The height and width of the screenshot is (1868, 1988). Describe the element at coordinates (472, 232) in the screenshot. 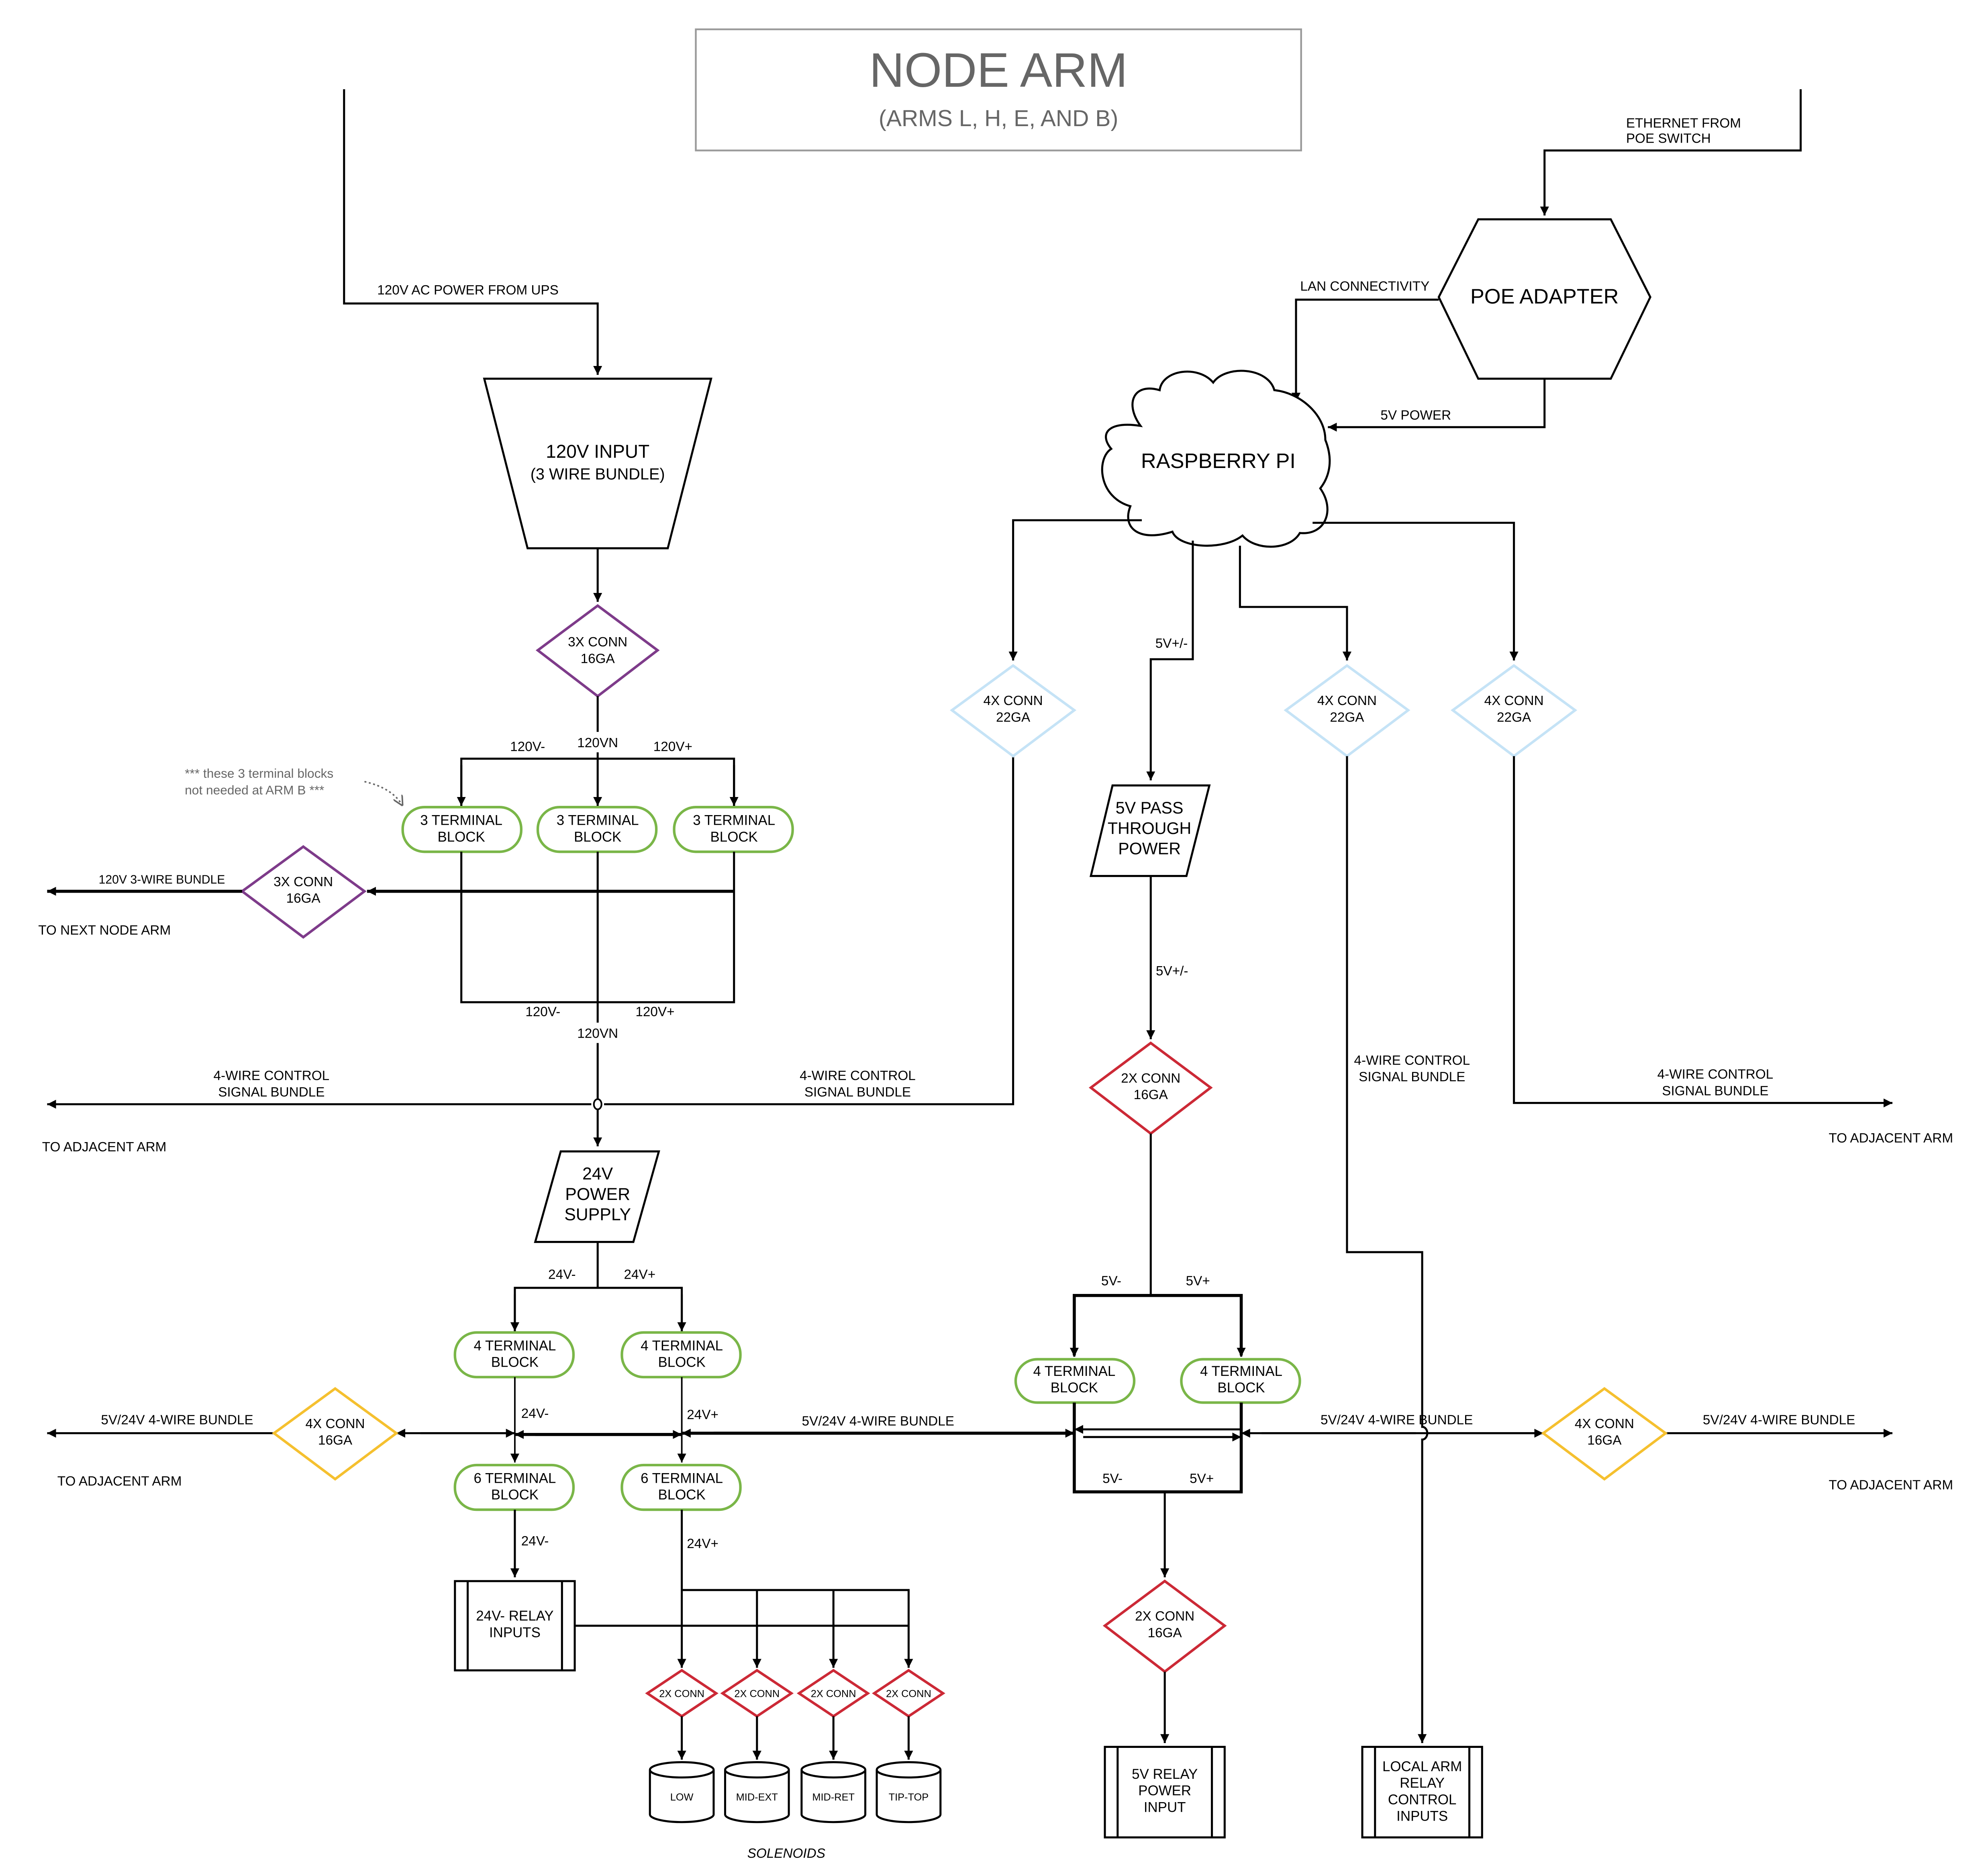

I see `ac-power-feed: 120V AC POWER FROM UPS` at that location.